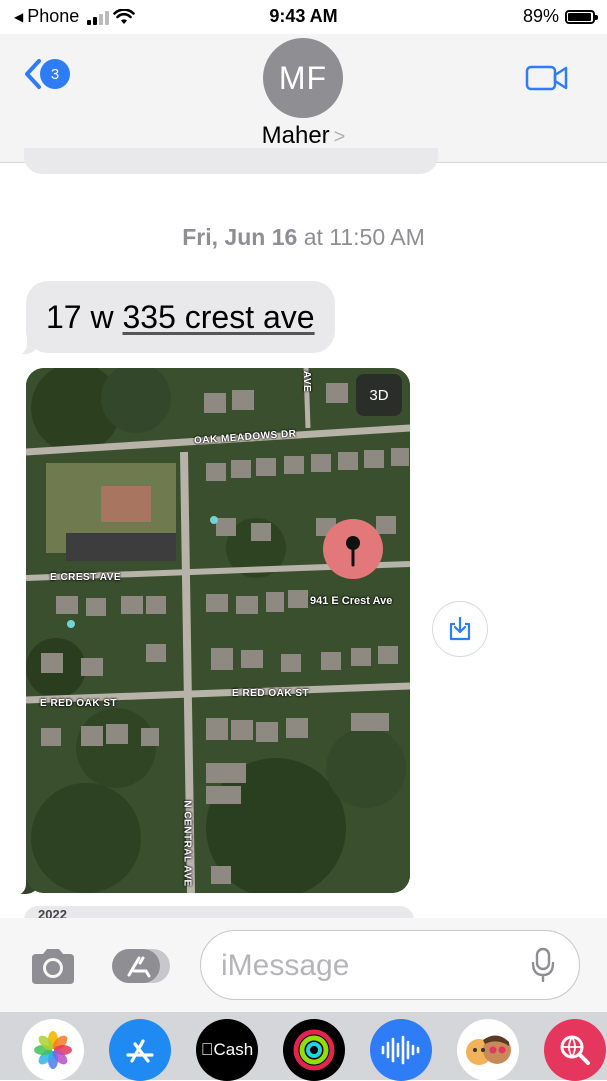 The height and width of the screenshot is (1081, 607). Describe the element at coordinates (79, 703) in the screenshot. I see `street-label-red-oak-left: E RED OAK ST` at that location.